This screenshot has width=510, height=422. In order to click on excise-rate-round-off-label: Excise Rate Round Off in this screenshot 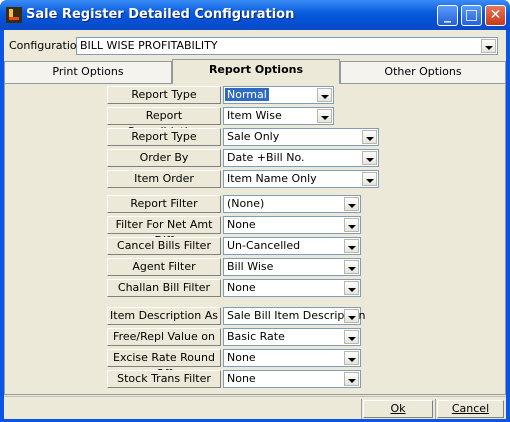, I will do `click(164, 364)`.